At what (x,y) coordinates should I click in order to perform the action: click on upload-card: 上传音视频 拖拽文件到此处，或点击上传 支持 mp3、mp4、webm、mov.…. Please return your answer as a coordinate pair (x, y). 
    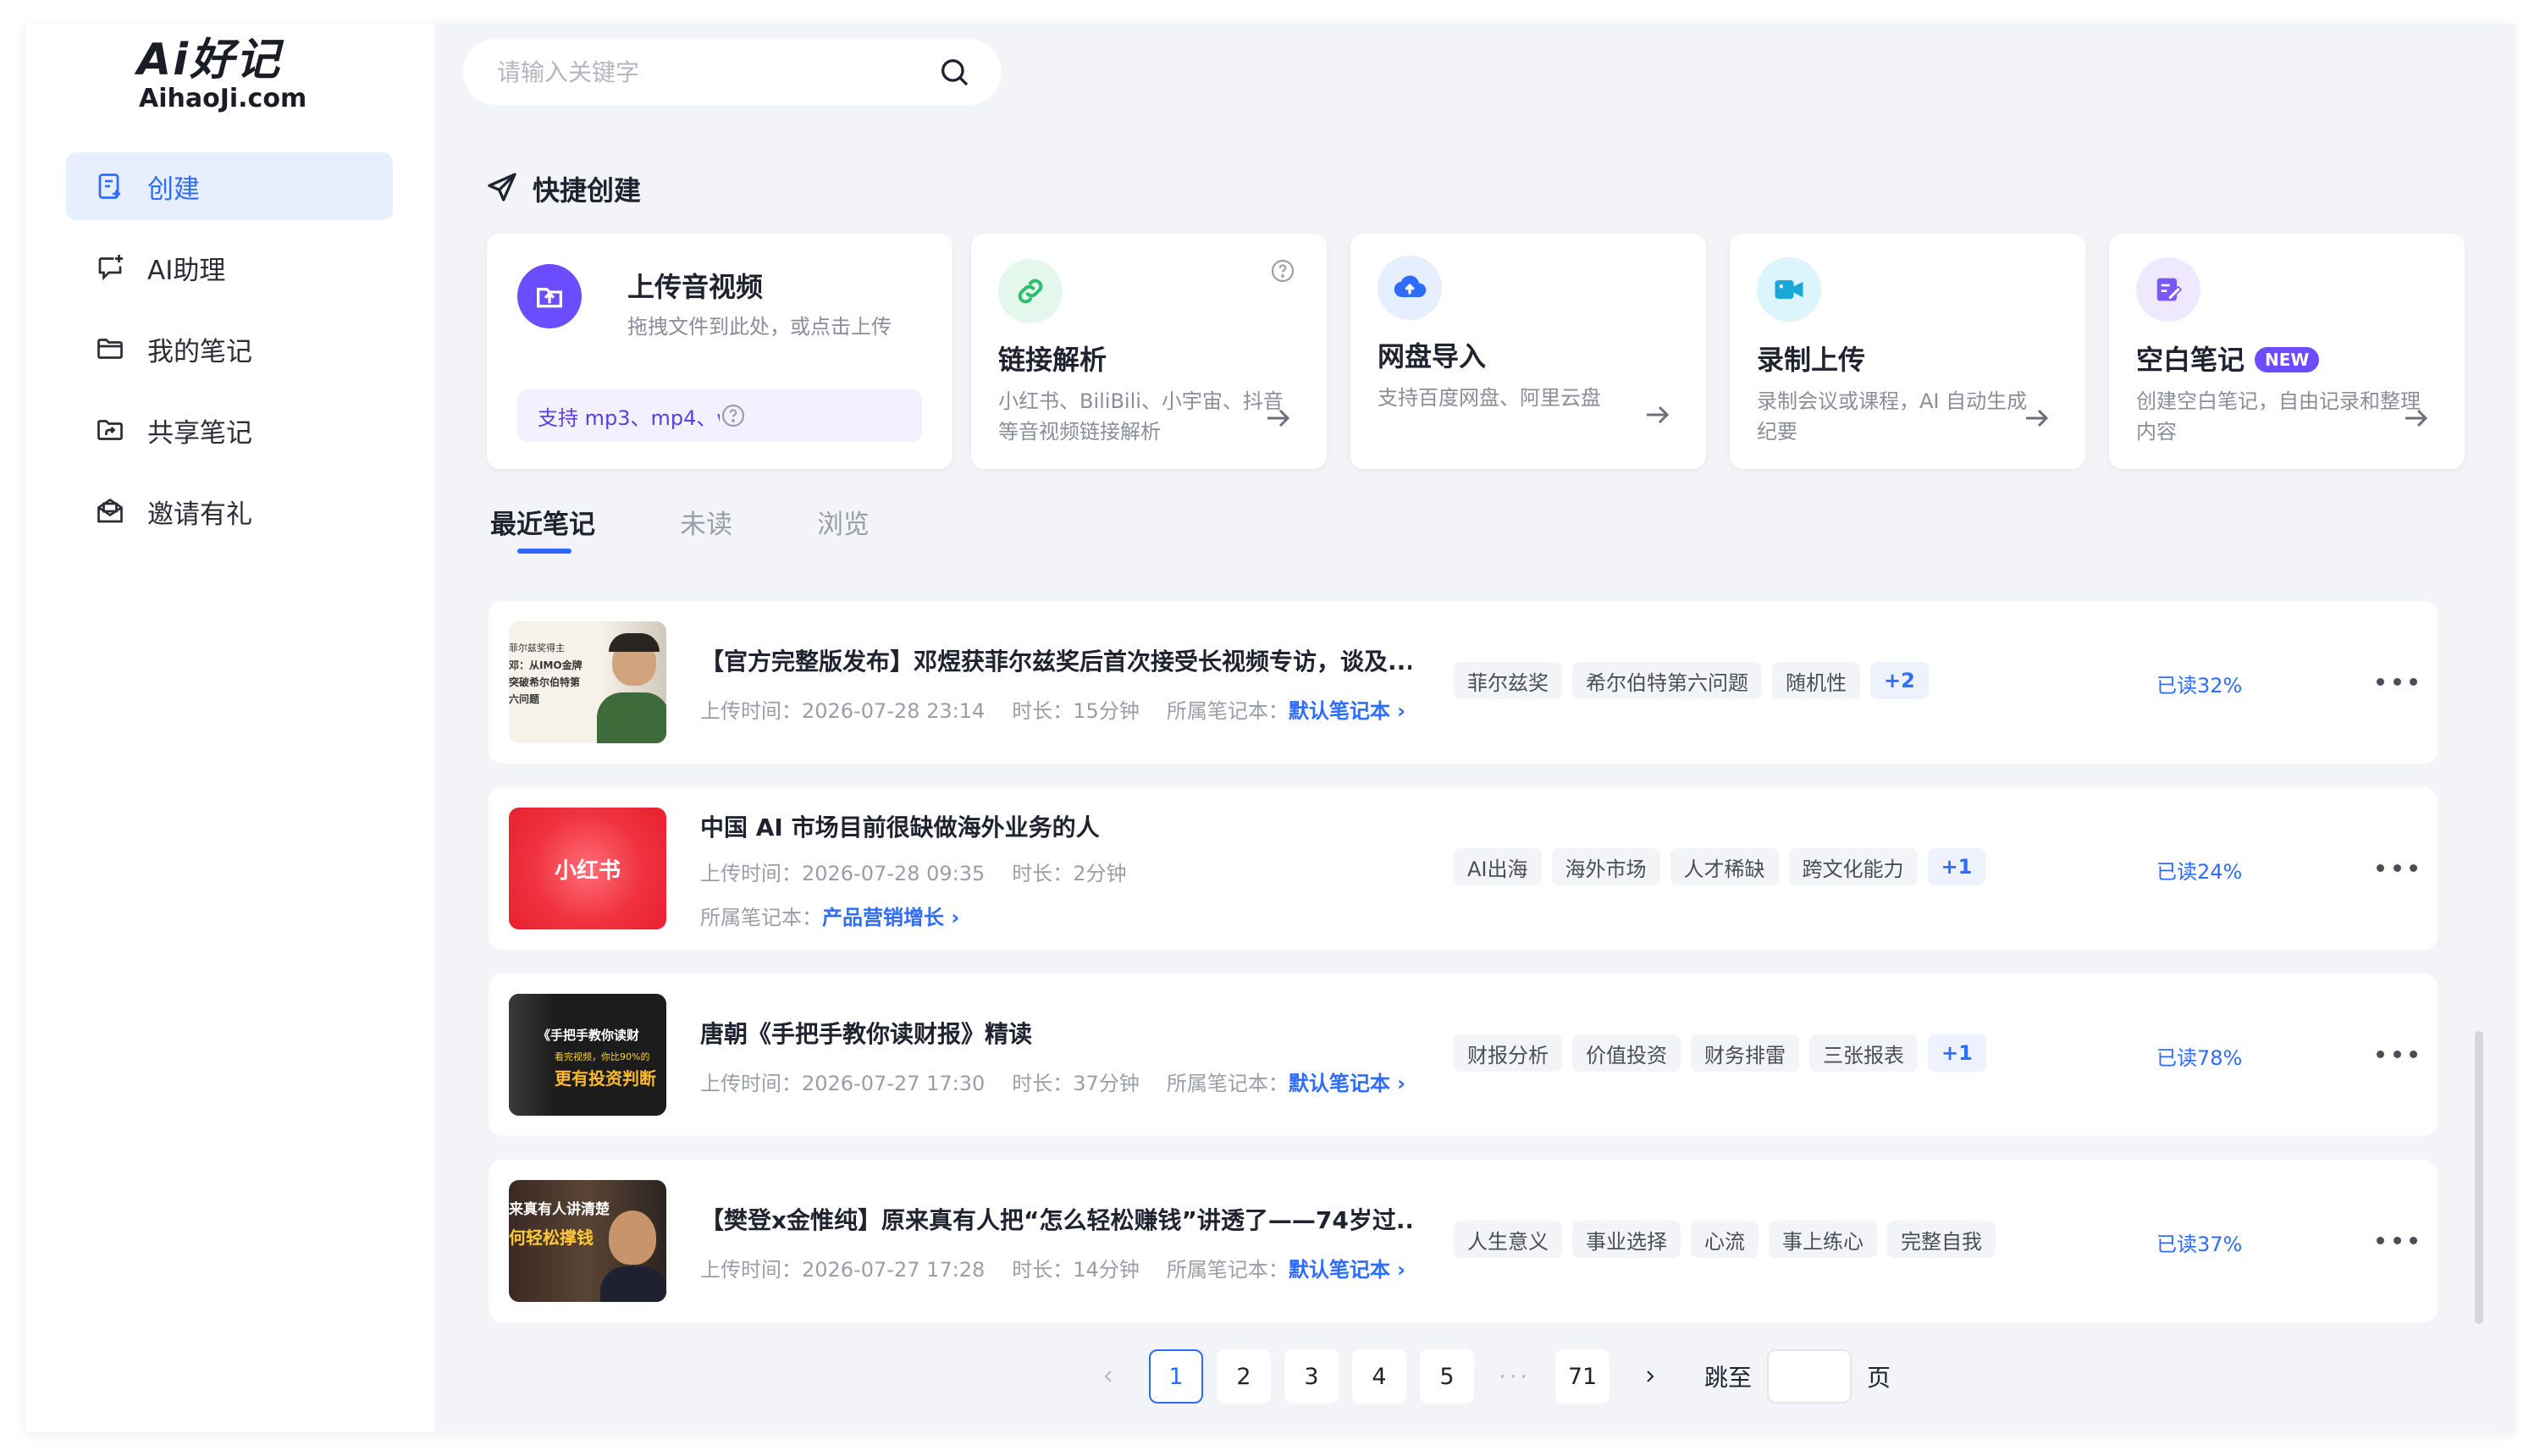
    Looking at the image, I should click on (719, 351).